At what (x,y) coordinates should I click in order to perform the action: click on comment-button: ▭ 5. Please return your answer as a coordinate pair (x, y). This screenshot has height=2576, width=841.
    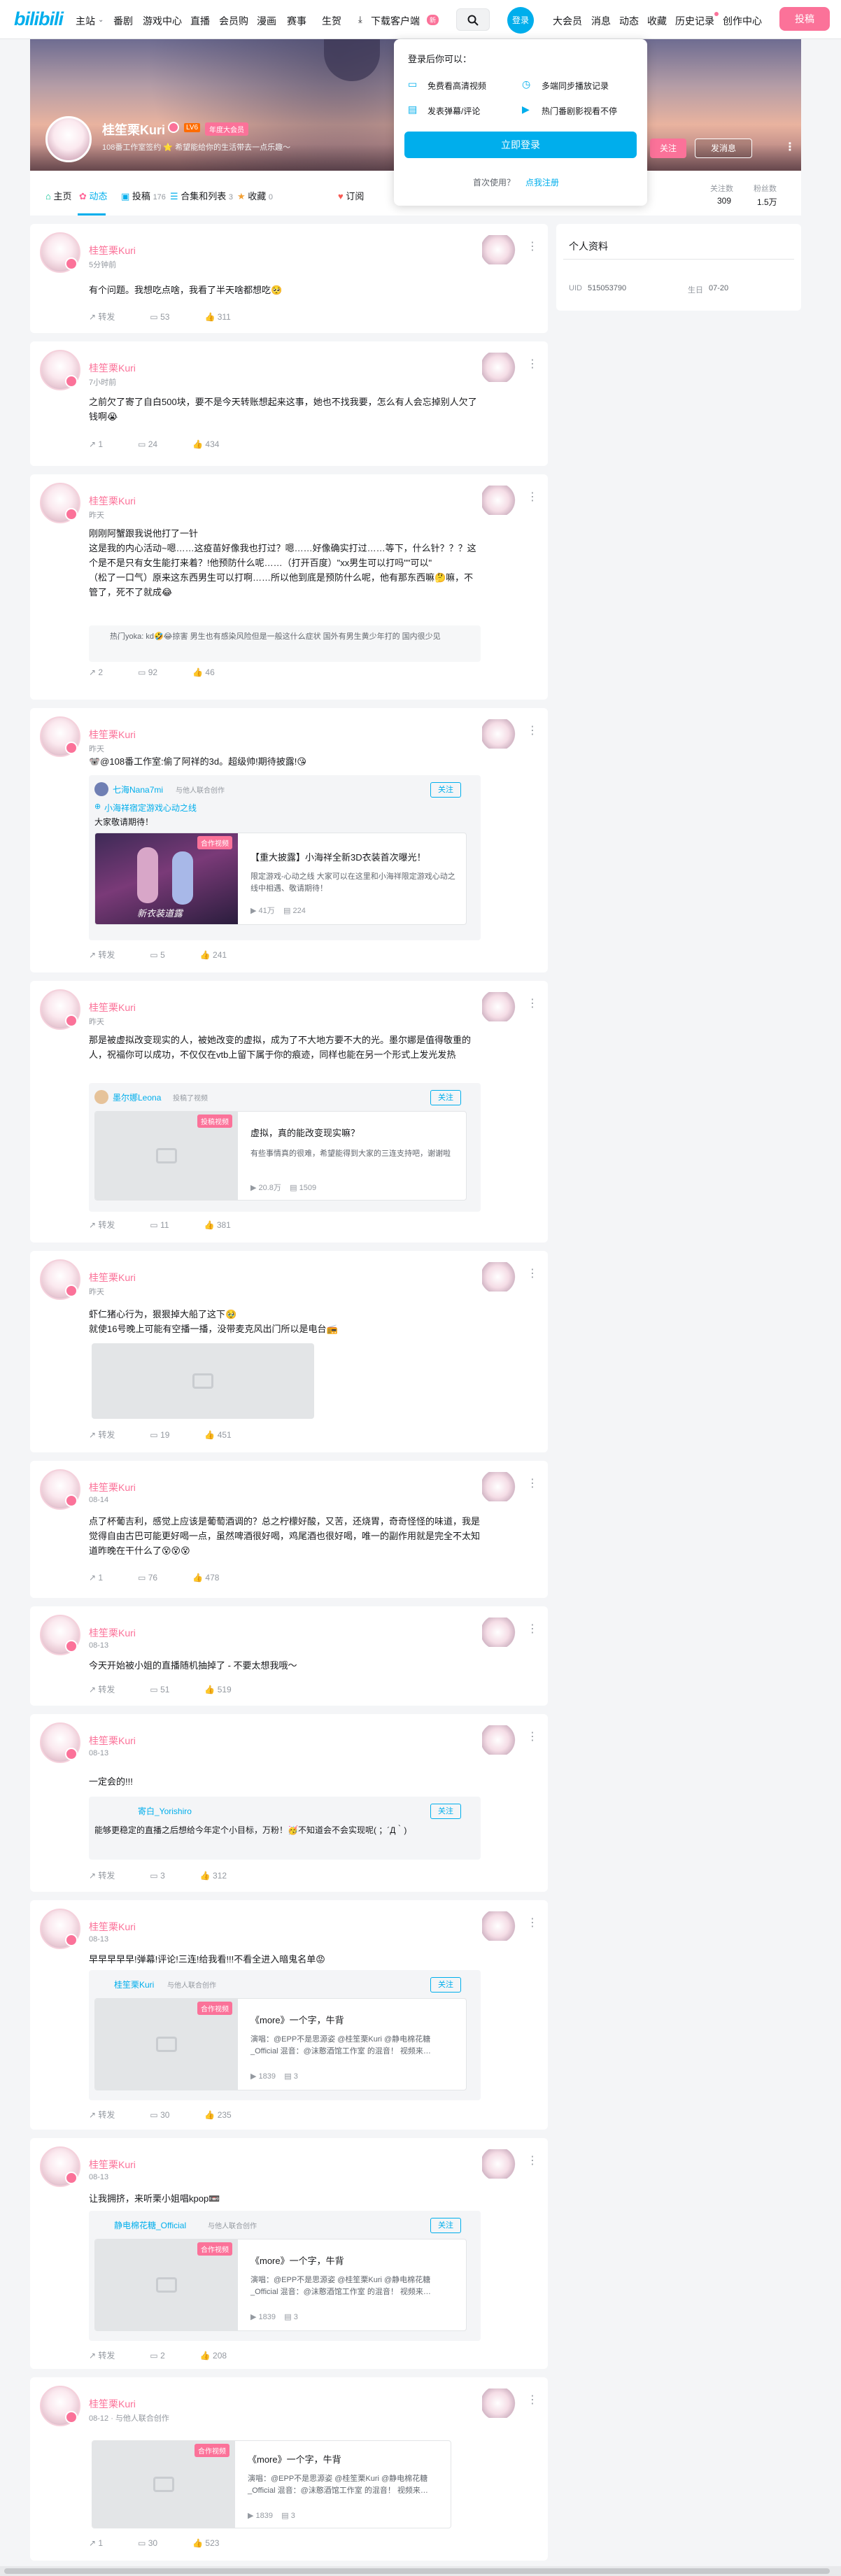
    Looking at the image, I should click on (157, 955).